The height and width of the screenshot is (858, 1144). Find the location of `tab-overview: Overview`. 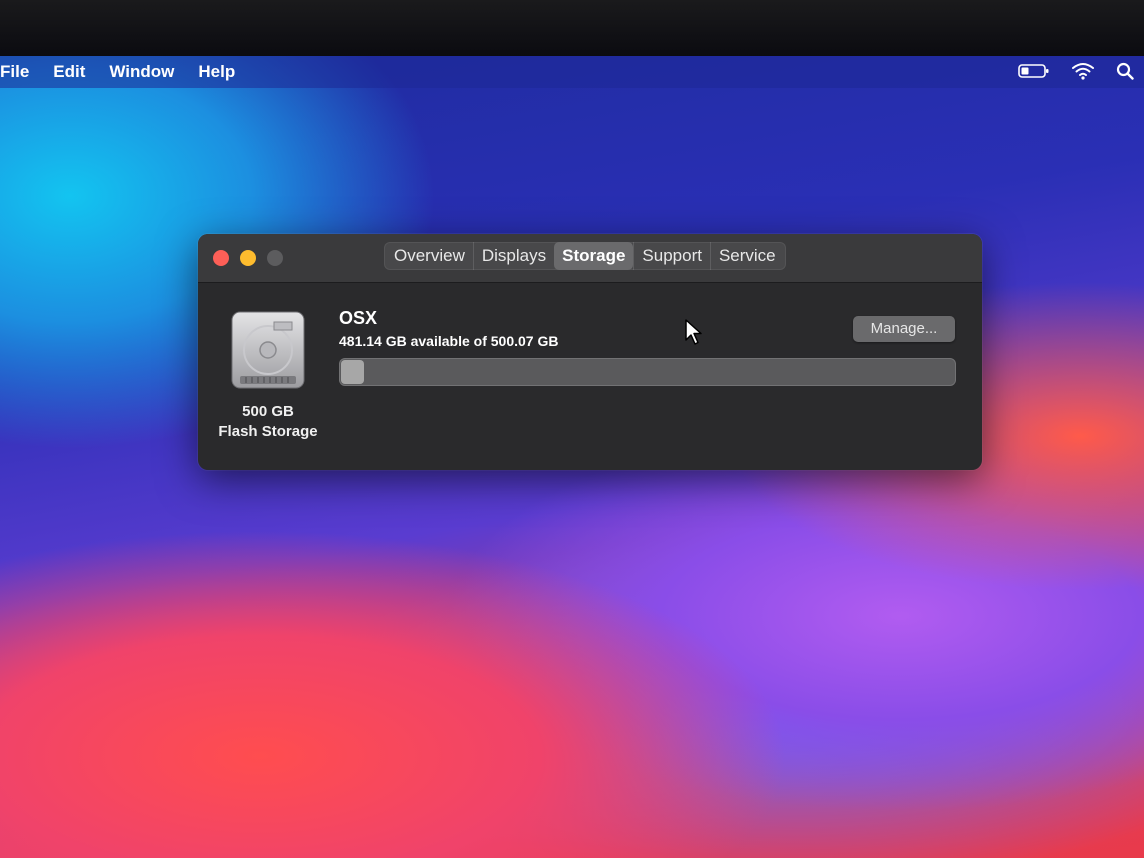

tab-overview: Overview is located at coordinates (429, 256).